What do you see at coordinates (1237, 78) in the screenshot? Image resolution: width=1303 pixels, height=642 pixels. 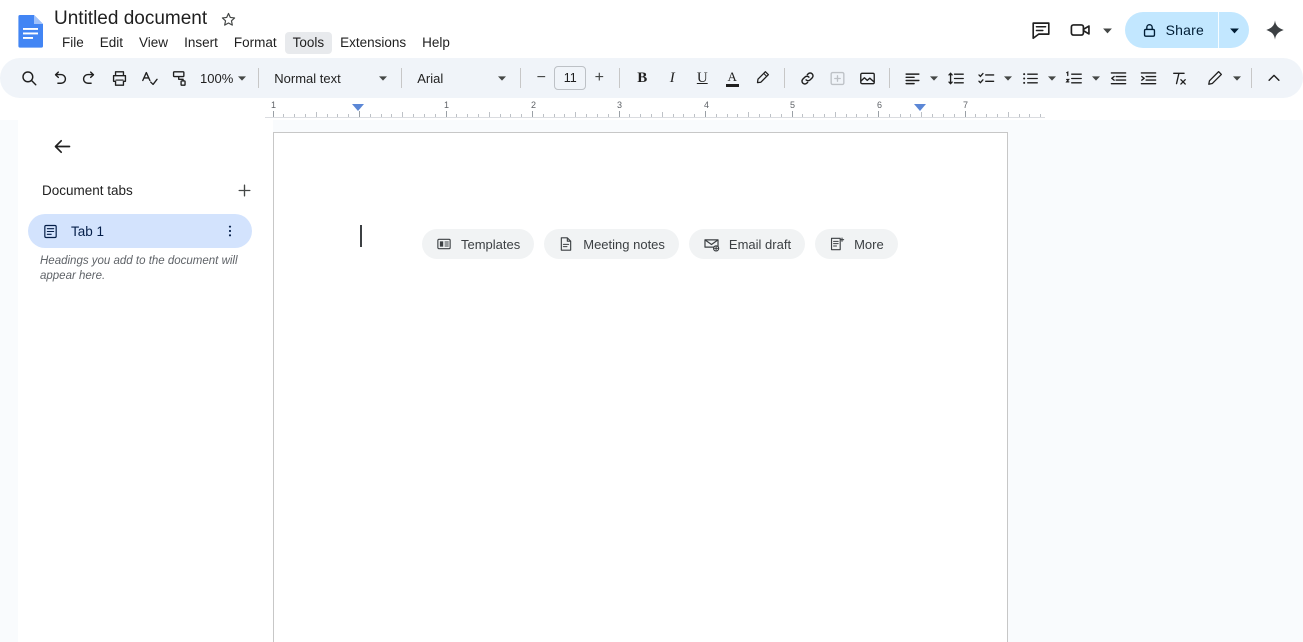 I see `editing-mode-caret-down-icon` at bounding box center [1237, 78].